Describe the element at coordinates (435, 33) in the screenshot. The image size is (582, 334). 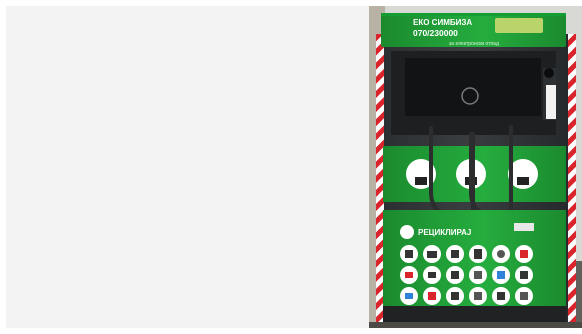
I see `phone-text: 070/230000` at that location.